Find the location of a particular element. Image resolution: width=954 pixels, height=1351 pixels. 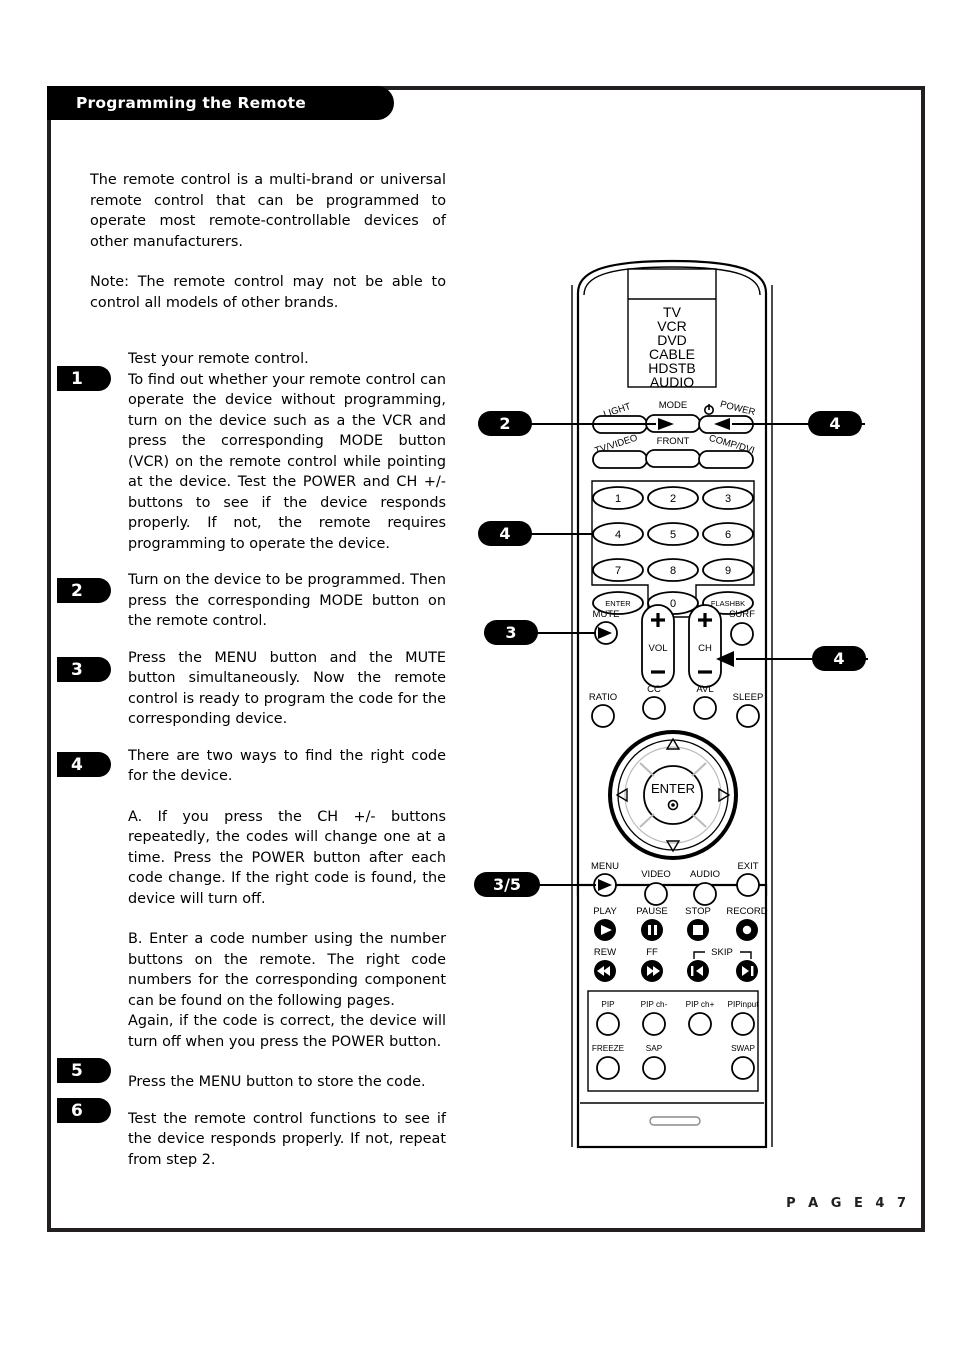

flashbk-label: FLASHBK is located at coordinates (728, 603).